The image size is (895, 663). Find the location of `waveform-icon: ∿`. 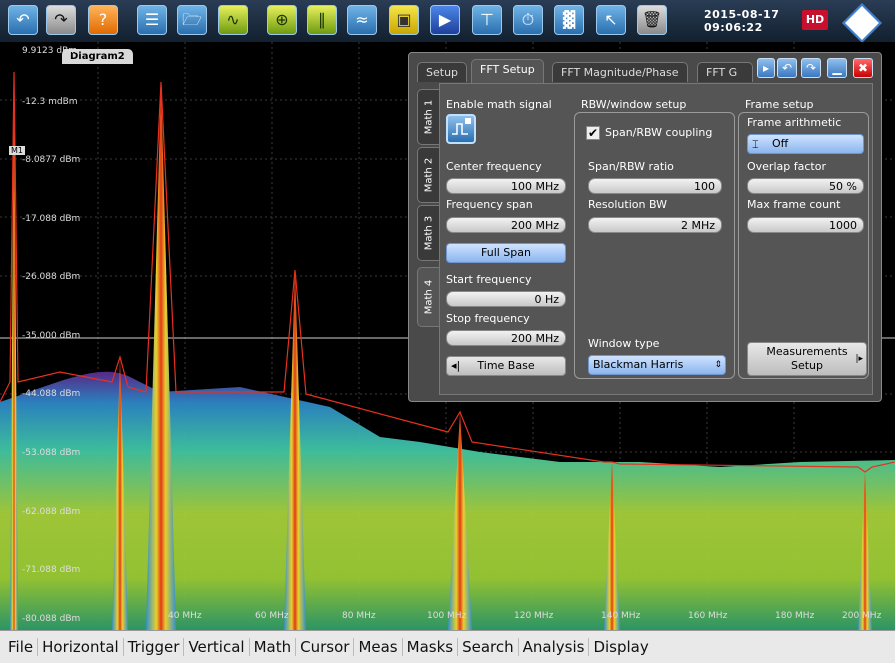

waveform-icon: ∿ is located at coordinates (233, 19).